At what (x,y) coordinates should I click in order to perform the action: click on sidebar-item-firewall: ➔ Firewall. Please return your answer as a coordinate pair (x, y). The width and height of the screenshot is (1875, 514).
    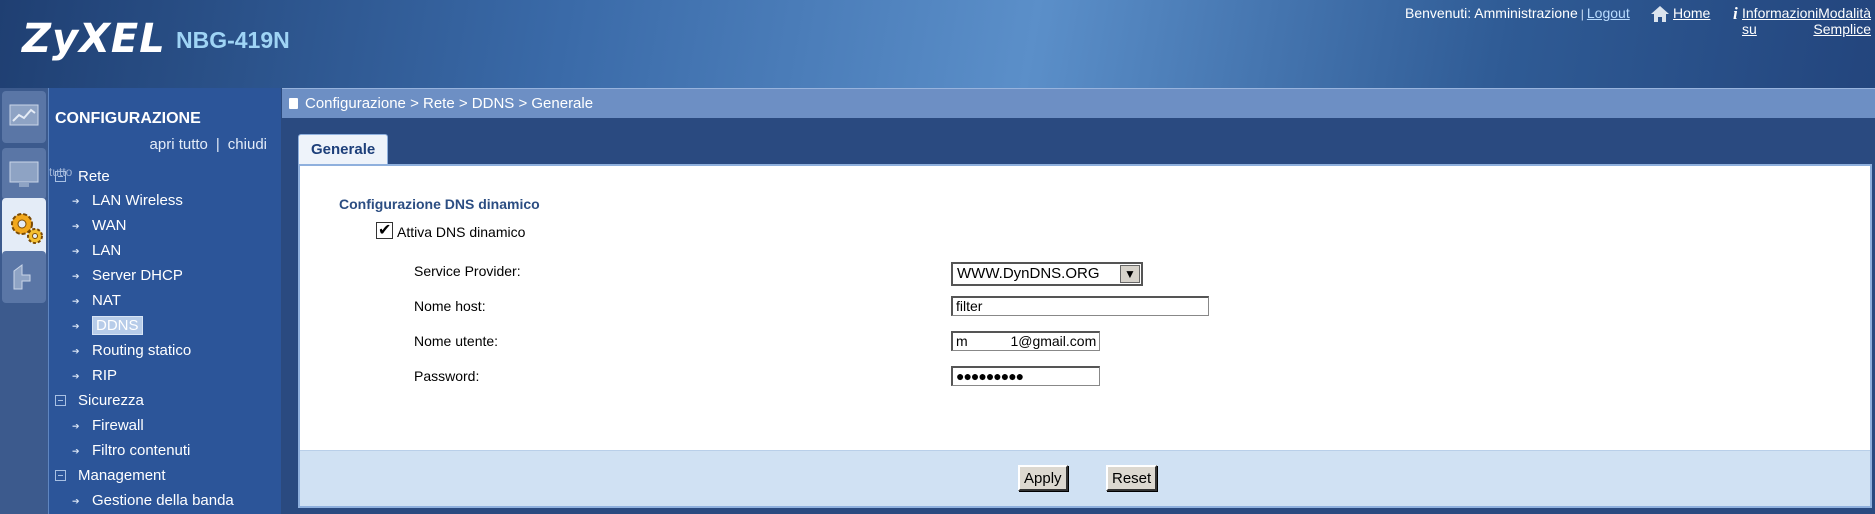
    Looking at the image, I should click on (108, 425).